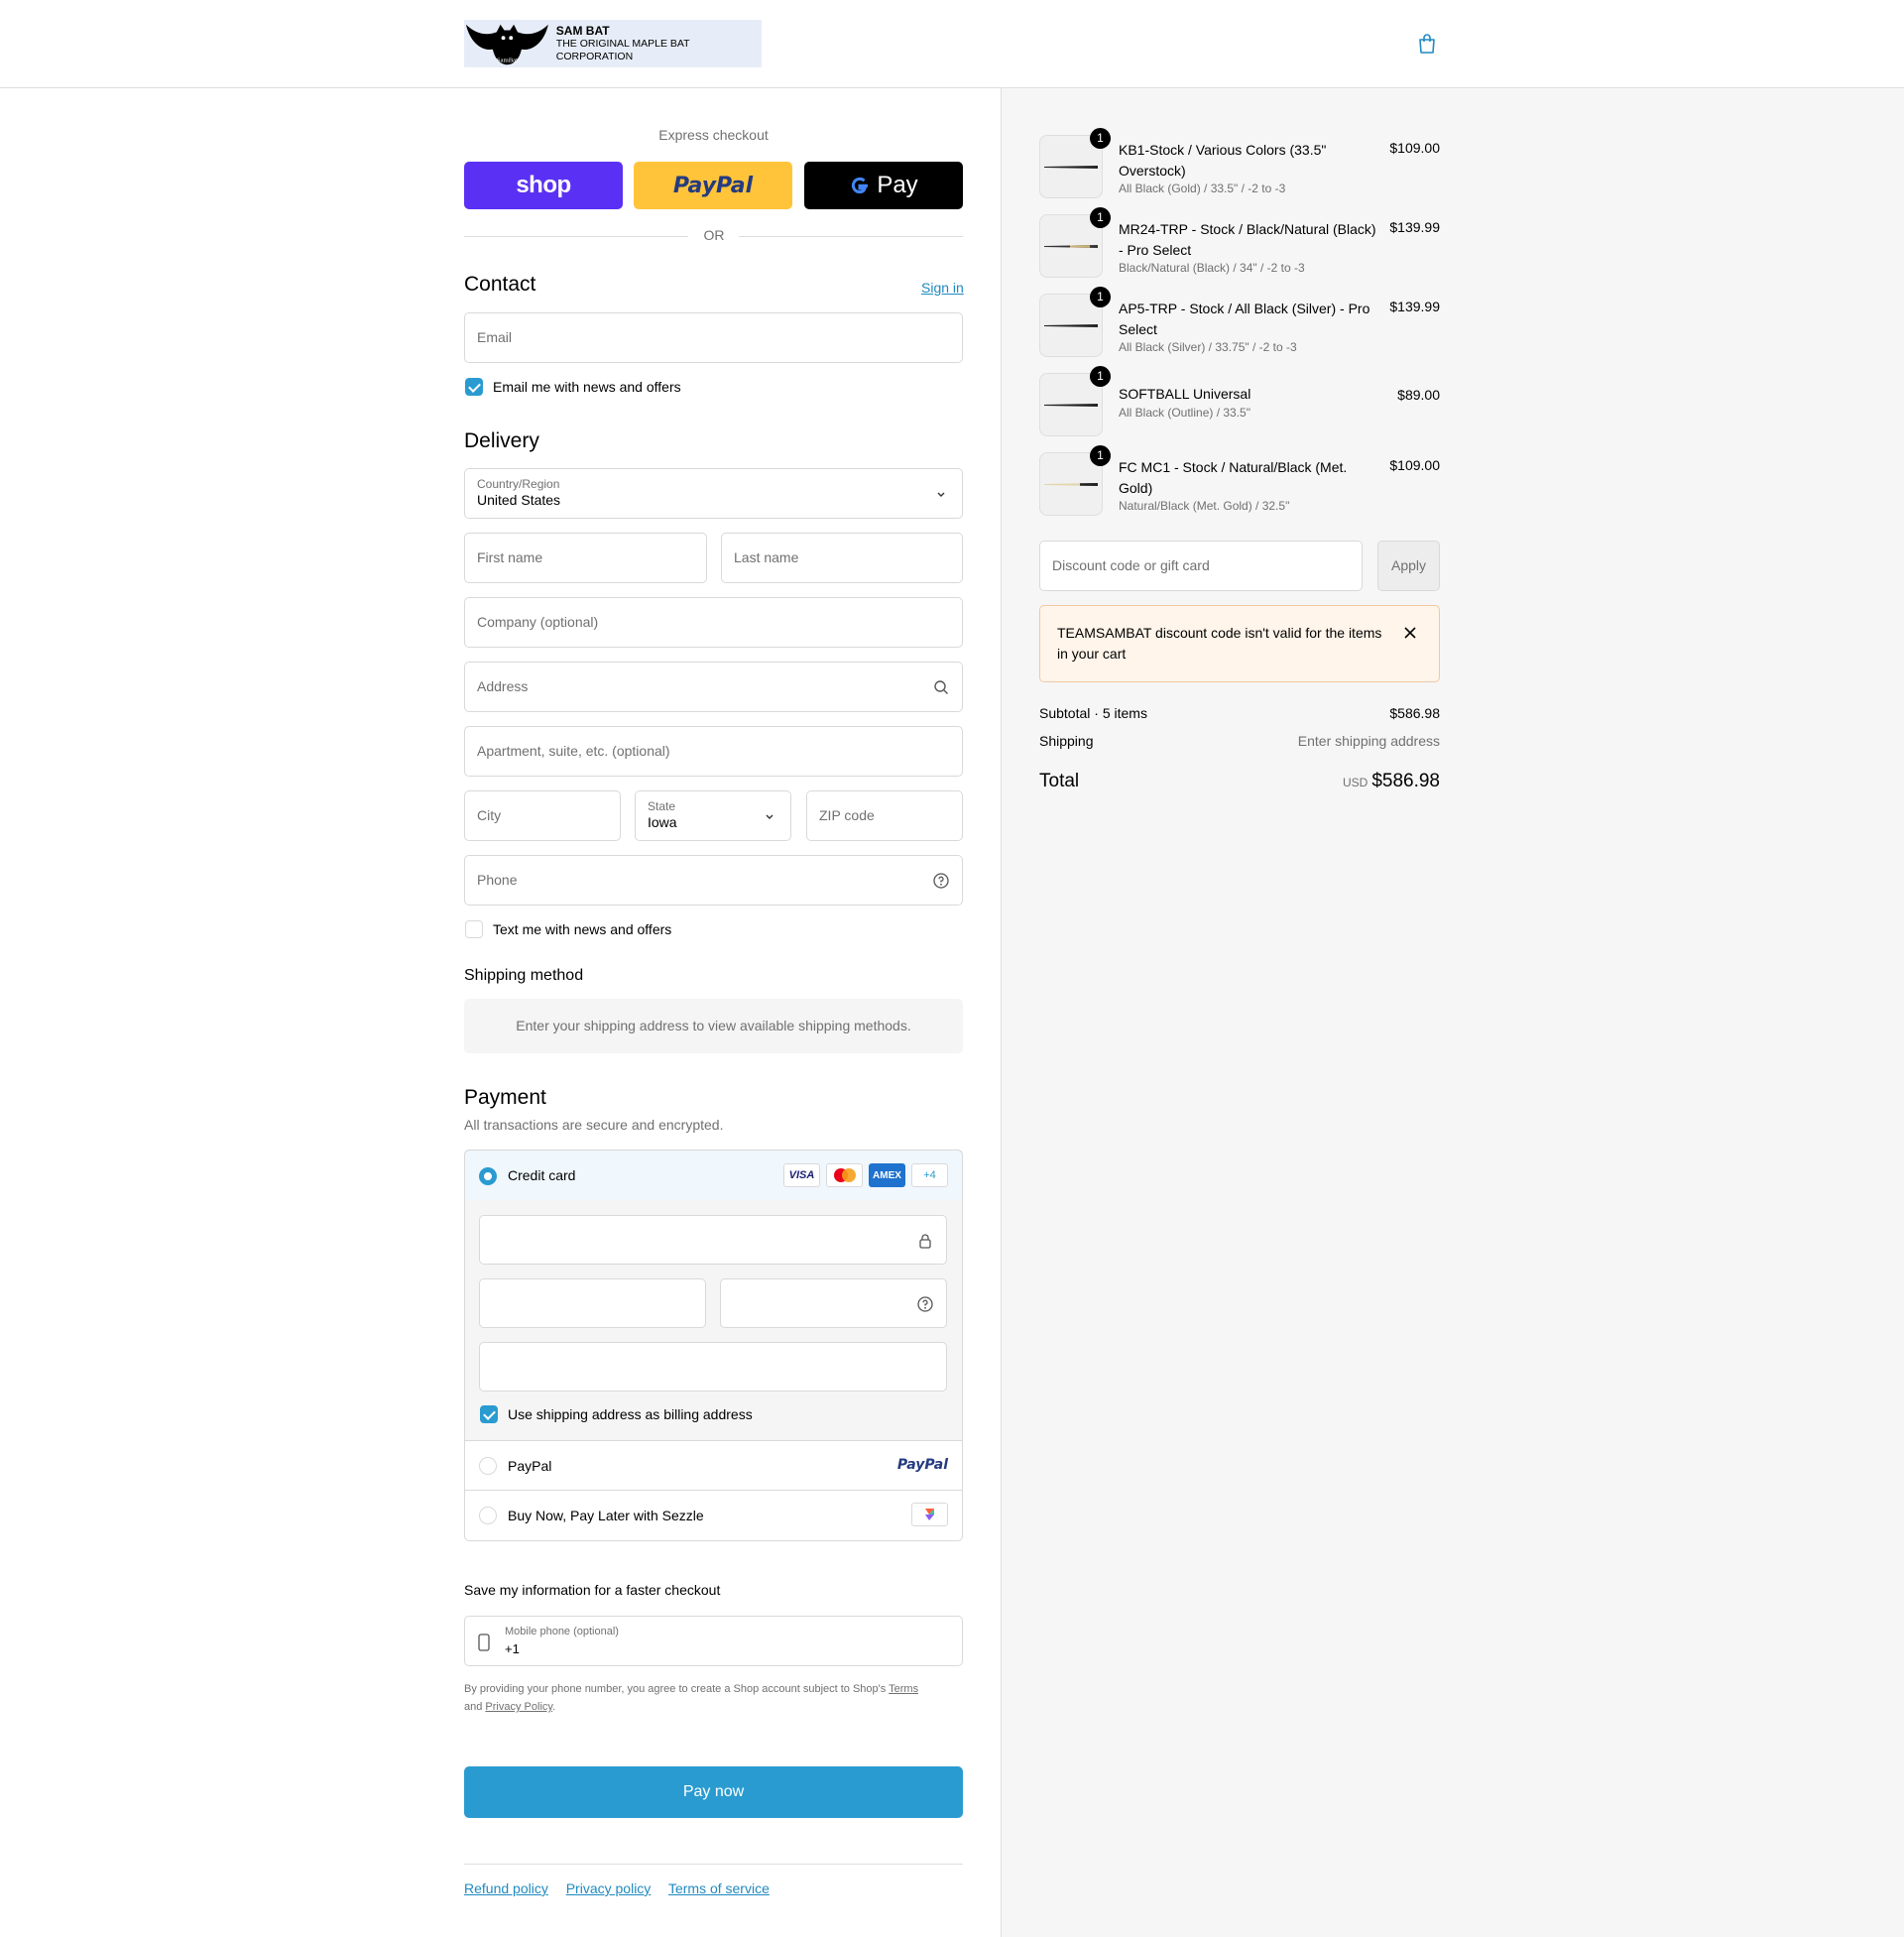 This screenshot has width=1904, height=1937. I want to click on mobile-phone-label: Mobile phone (optional), so click(562, 1632).